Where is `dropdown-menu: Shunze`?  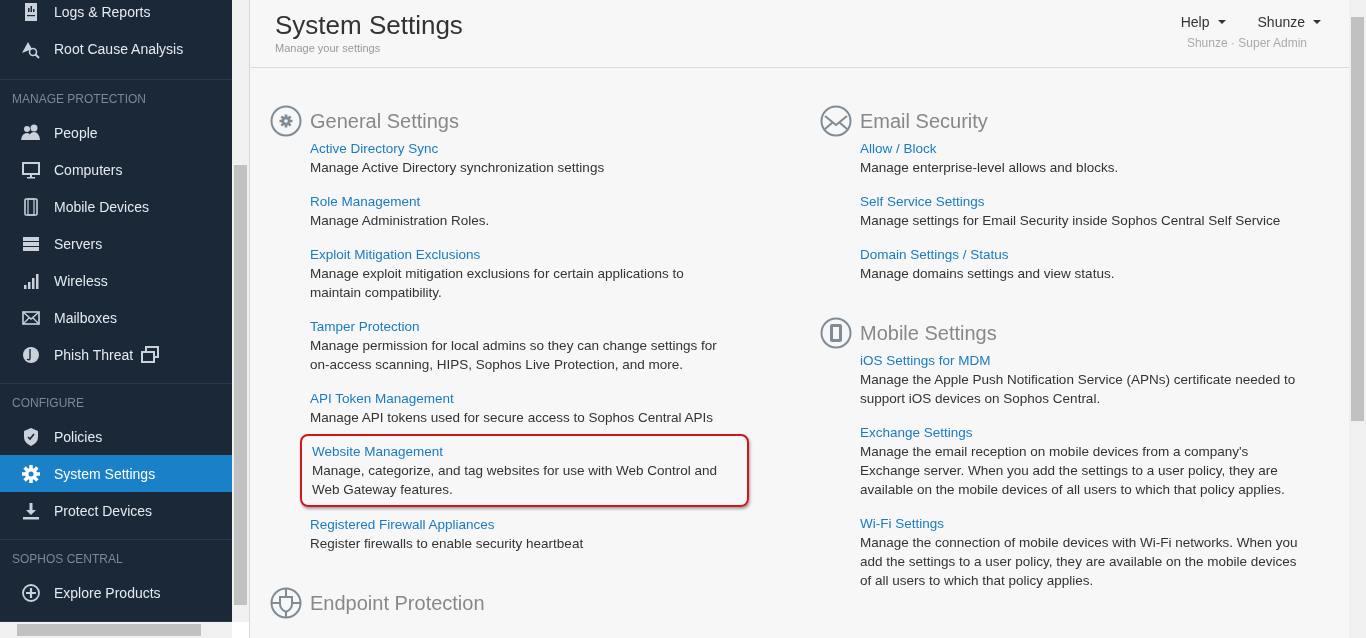 dropdown-menu: Shunze is located at coordinates (1289, 22).